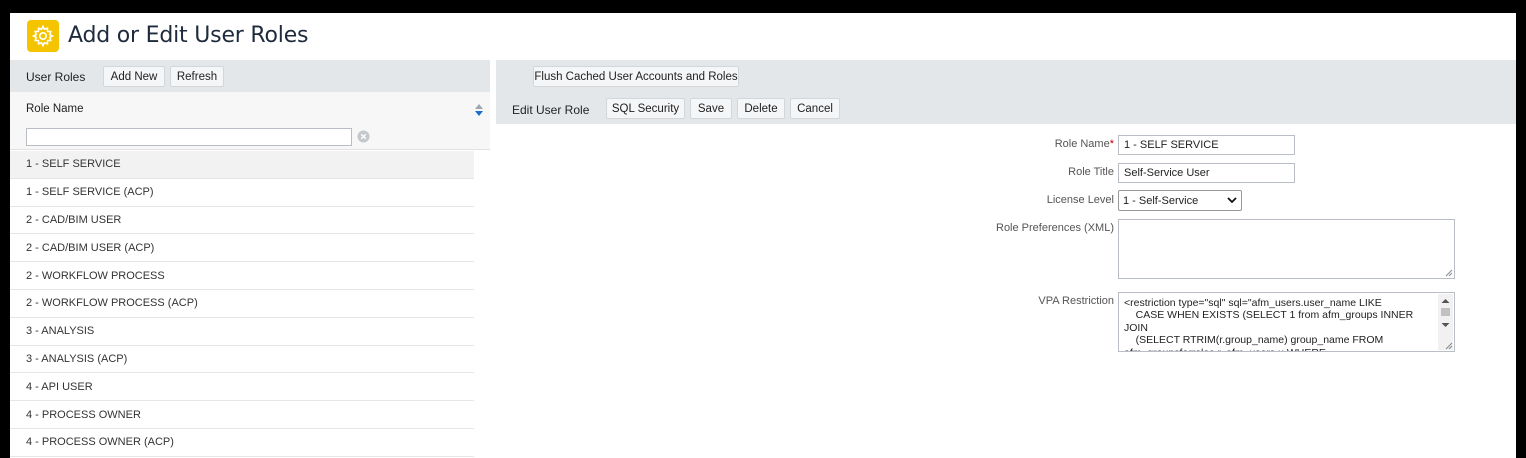 This screenshot has width=1526, height=458. Describe the element at coordinates (73, 164) in the screenshot. I see `role-row-label: 1 - SELF SERVICE` at that location.